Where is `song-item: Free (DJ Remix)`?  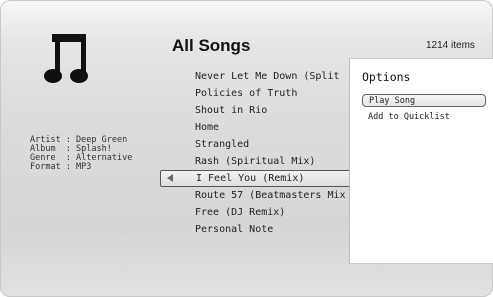 song-item: Free (DJ Remix) is located at coordinates (260, 212).